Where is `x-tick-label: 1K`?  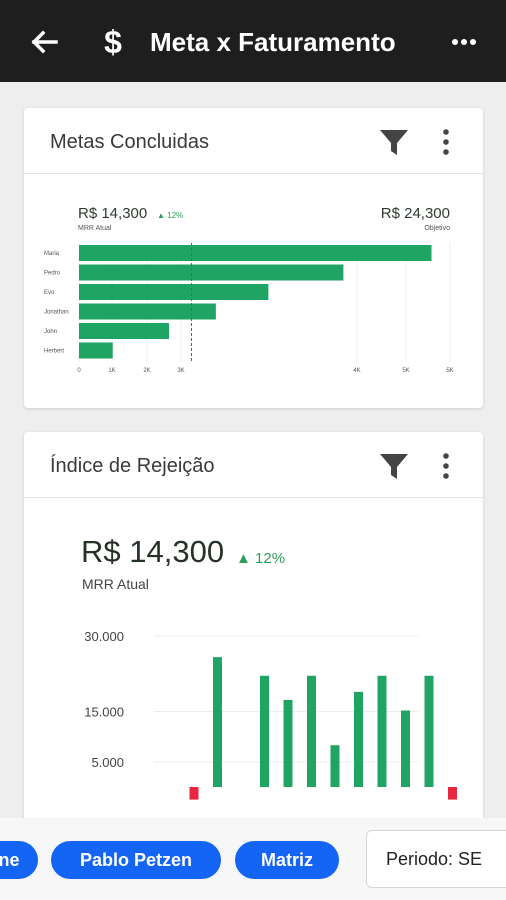
x-tick-label: 1K is located at coordinates (111, 371).